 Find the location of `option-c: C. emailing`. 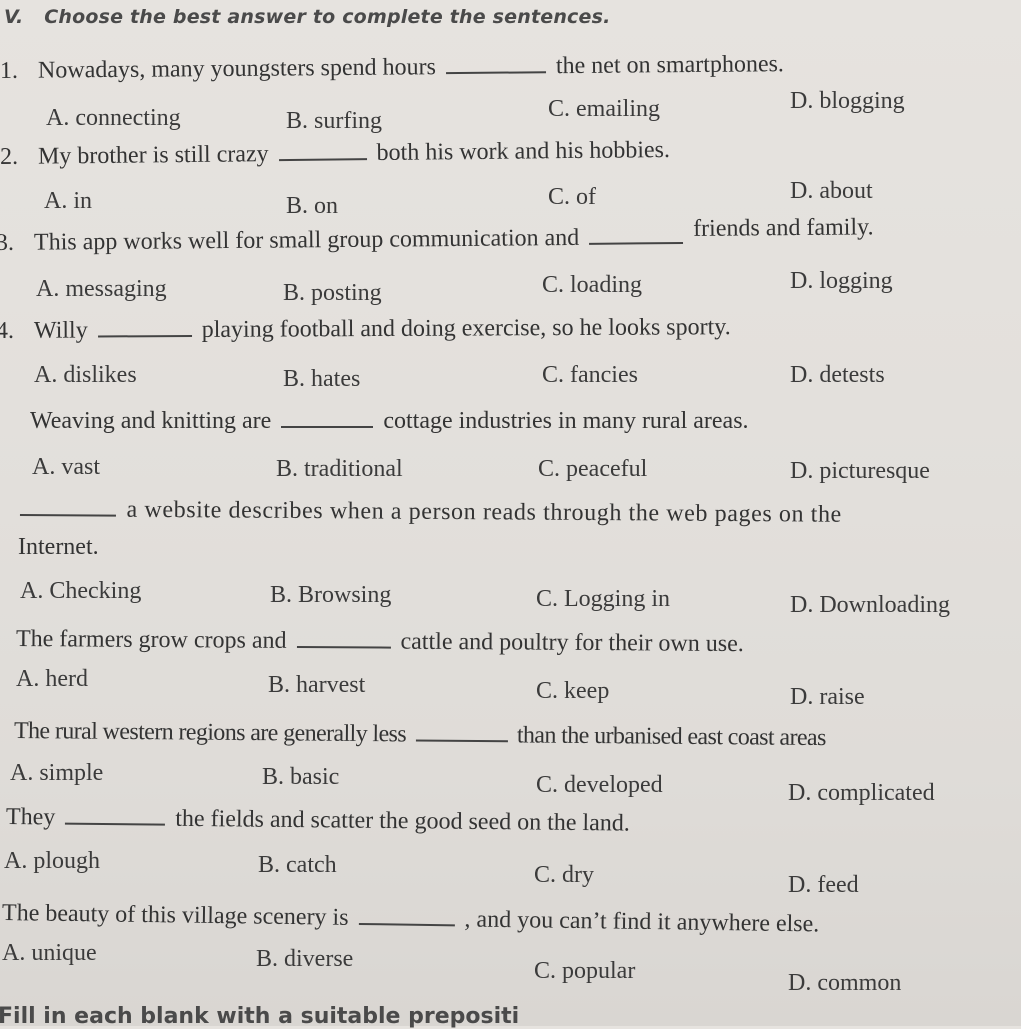

option-c: C. emailing is located at coordinates (604, 109).